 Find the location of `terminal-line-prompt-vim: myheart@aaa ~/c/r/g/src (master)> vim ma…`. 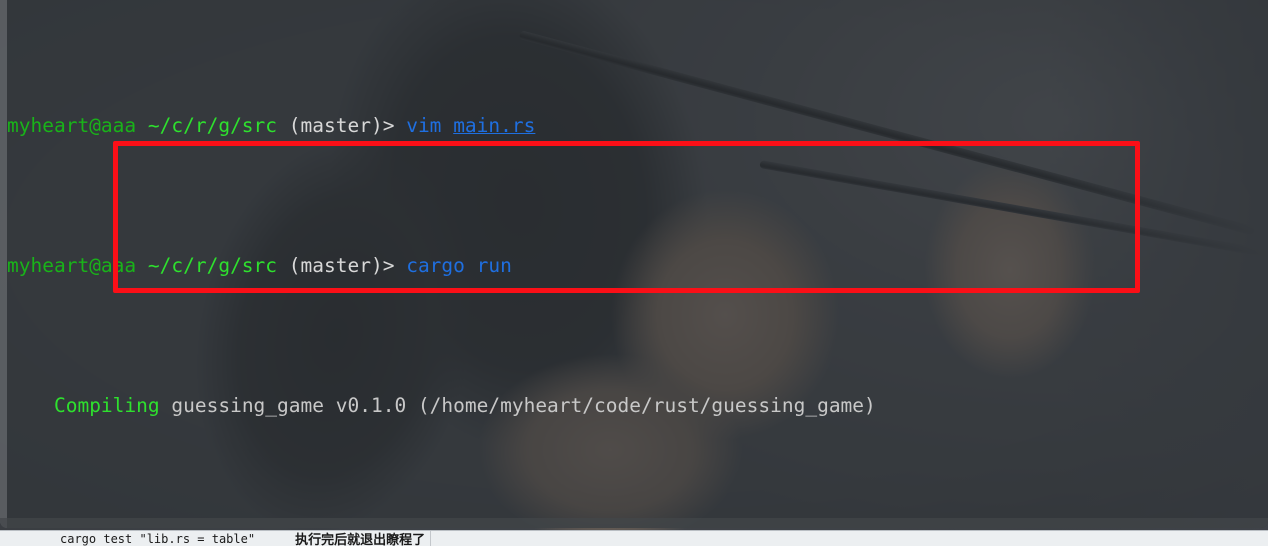

terminal-line-prompt-vim: myheart@aaa ~/c/r/g/src (master)> vim ma… is located at coordinates (637, 126).